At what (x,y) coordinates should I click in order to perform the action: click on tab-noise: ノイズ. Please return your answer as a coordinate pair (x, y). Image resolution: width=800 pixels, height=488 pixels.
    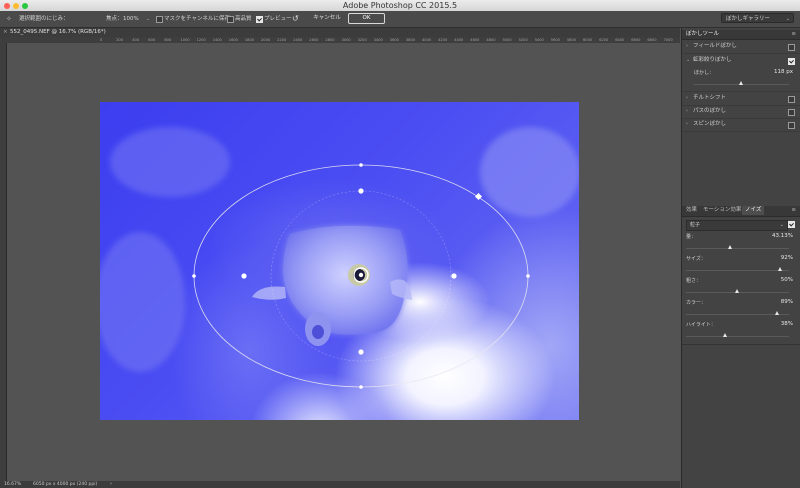
    Looking at the image, I should click on (753, 210).